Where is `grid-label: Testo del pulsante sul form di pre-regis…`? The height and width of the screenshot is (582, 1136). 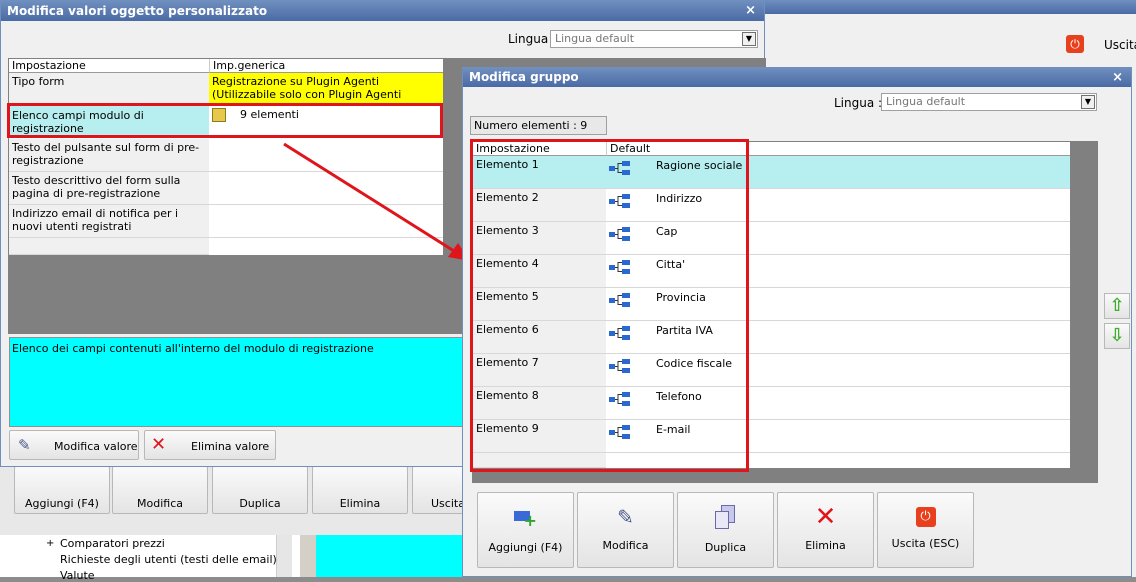 grid-label: Testo del pulsante sul form di pre-regis… is located at coordinates (109, 155).